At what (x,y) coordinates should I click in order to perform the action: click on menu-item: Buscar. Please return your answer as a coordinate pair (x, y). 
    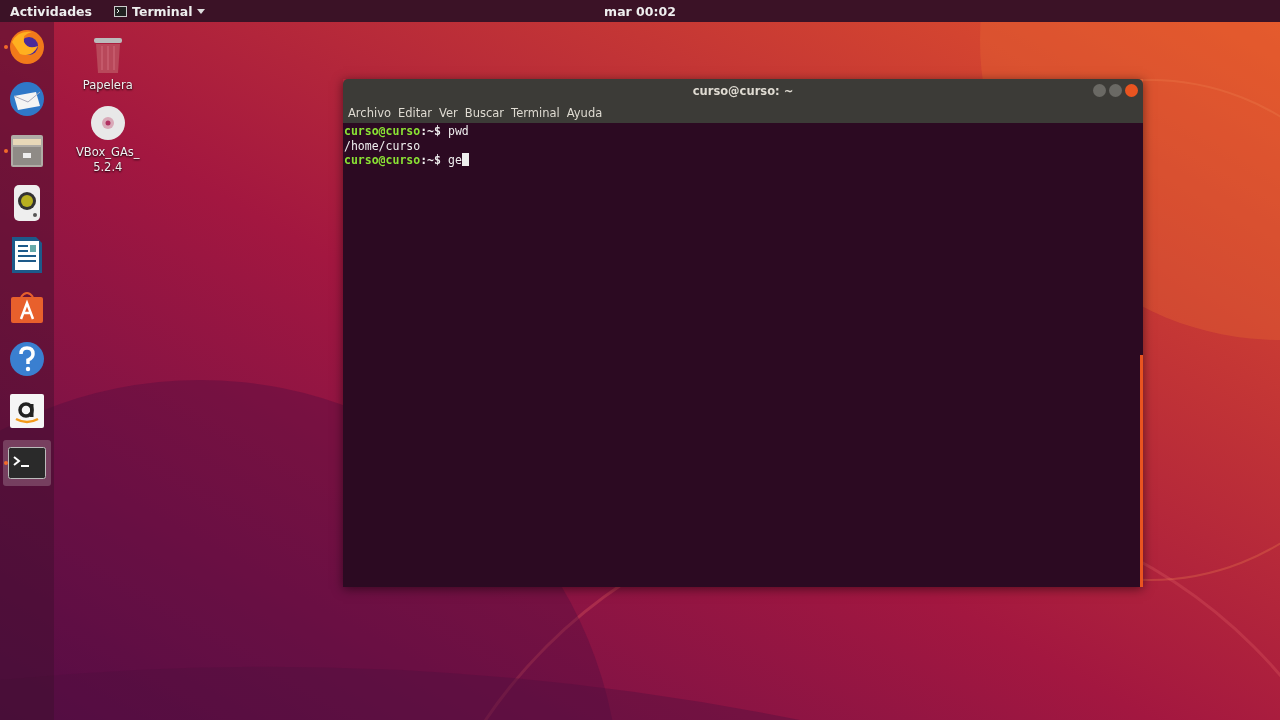
    Looking at the image, I should click on (484, 113).